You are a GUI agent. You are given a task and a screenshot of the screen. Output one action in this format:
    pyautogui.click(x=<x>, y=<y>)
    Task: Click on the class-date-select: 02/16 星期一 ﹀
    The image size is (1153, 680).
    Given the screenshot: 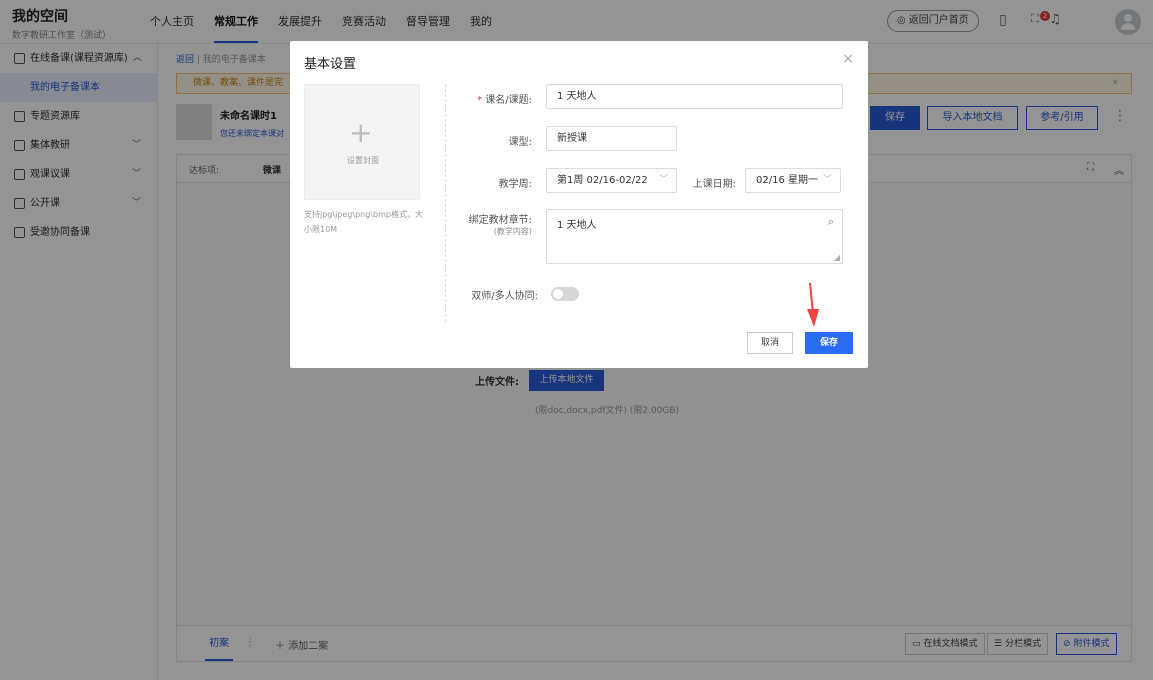 What is the action you would take?
    pyautogui.click(x=793, y=180)
    